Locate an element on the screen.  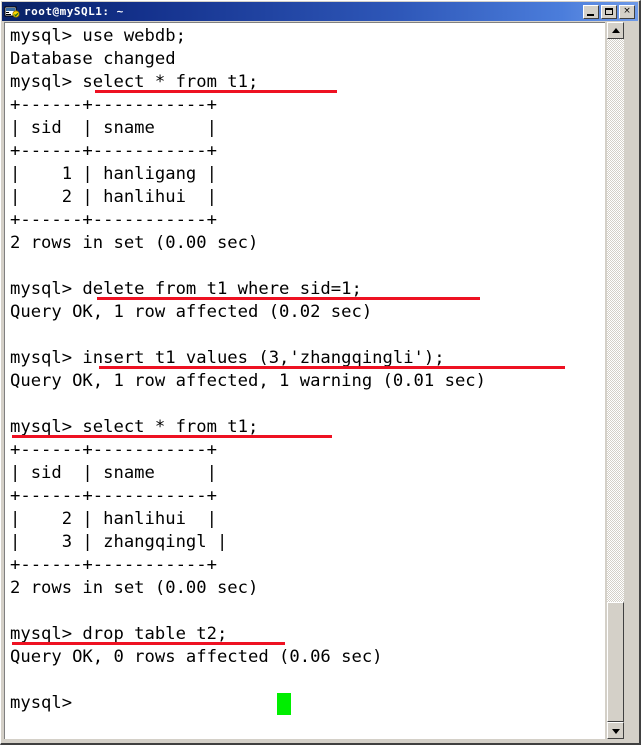
terminal-line-text: mysql> use webdb; is located at coordinates (98, 36).